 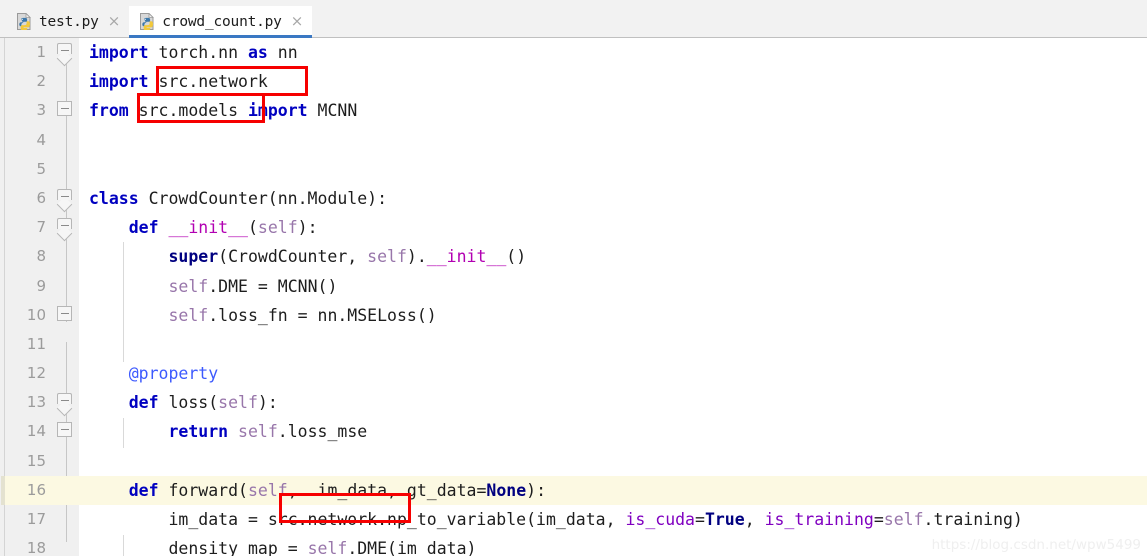 I want to click on editor-tab-label: crowd_count.py, so click(x=222, y=21).